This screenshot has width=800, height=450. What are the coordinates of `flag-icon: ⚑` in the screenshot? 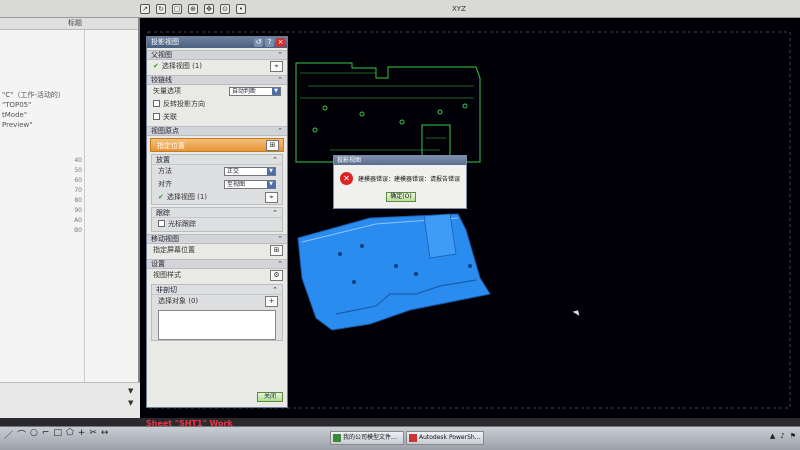 It's located at (793, 436).